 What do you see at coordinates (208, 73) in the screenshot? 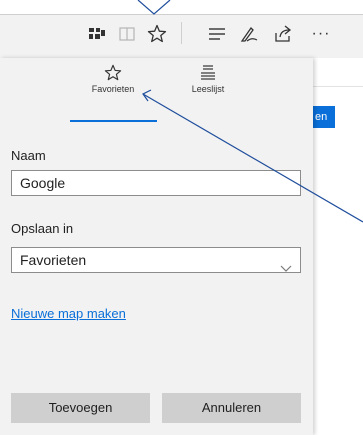
I see `reading-list-icon` at bounding box center [208, 73].